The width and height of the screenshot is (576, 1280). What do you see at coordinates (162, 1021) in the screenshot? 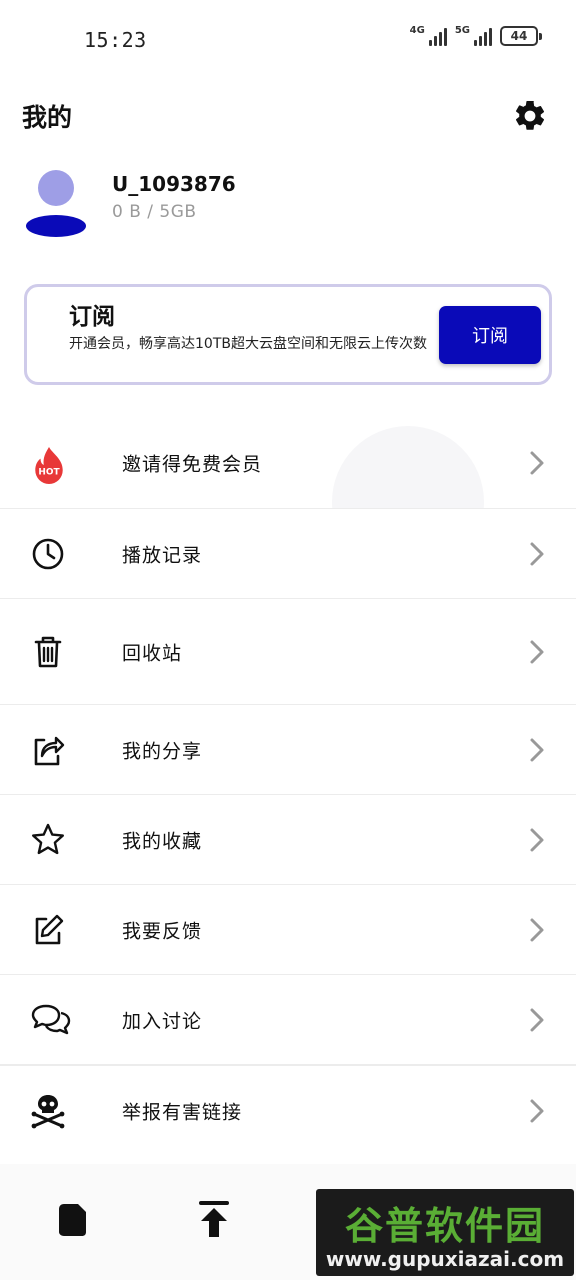
I see `menu-item-label: 加入讨论` at bounding box center [162, 1021].